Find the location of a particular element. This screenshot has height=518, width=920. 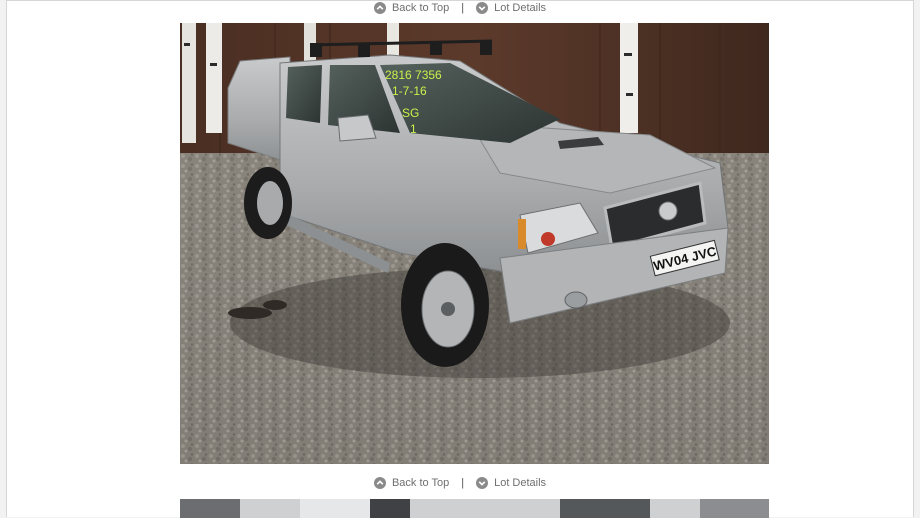

vehicle-photo-next-image is located at coordinates (474, 508).